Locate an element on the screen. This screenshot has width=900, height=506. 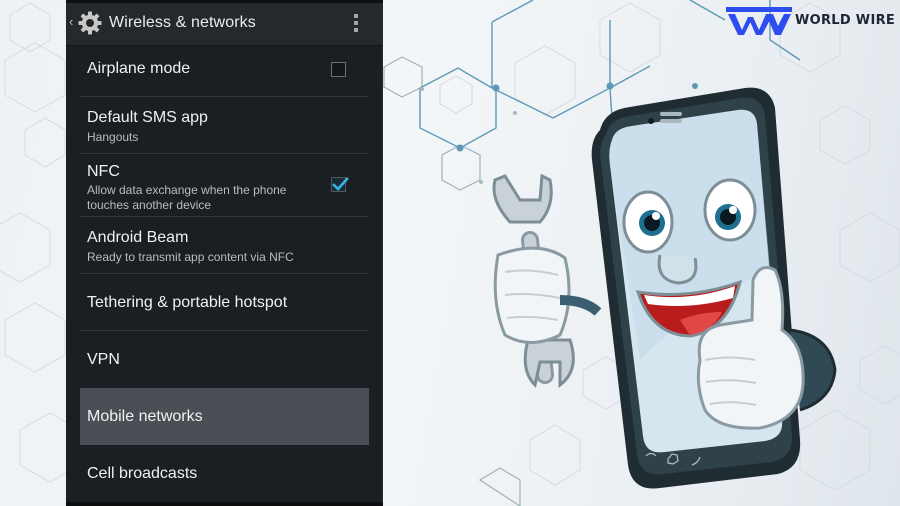
gear-icon is located at coordinates (90, 23).